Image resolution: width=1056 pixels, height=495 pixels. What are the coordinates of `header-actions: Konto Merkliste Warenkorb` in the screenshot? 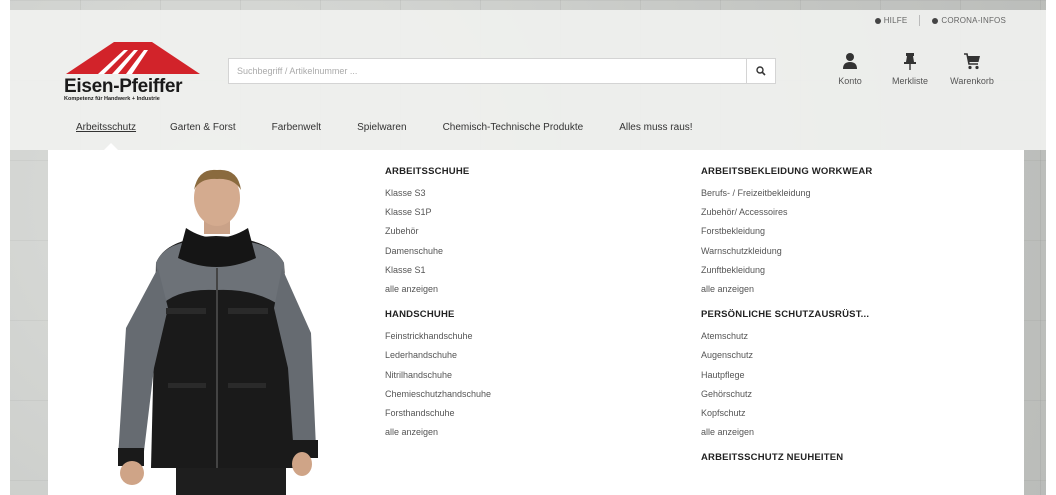 It's located at (915, 72).